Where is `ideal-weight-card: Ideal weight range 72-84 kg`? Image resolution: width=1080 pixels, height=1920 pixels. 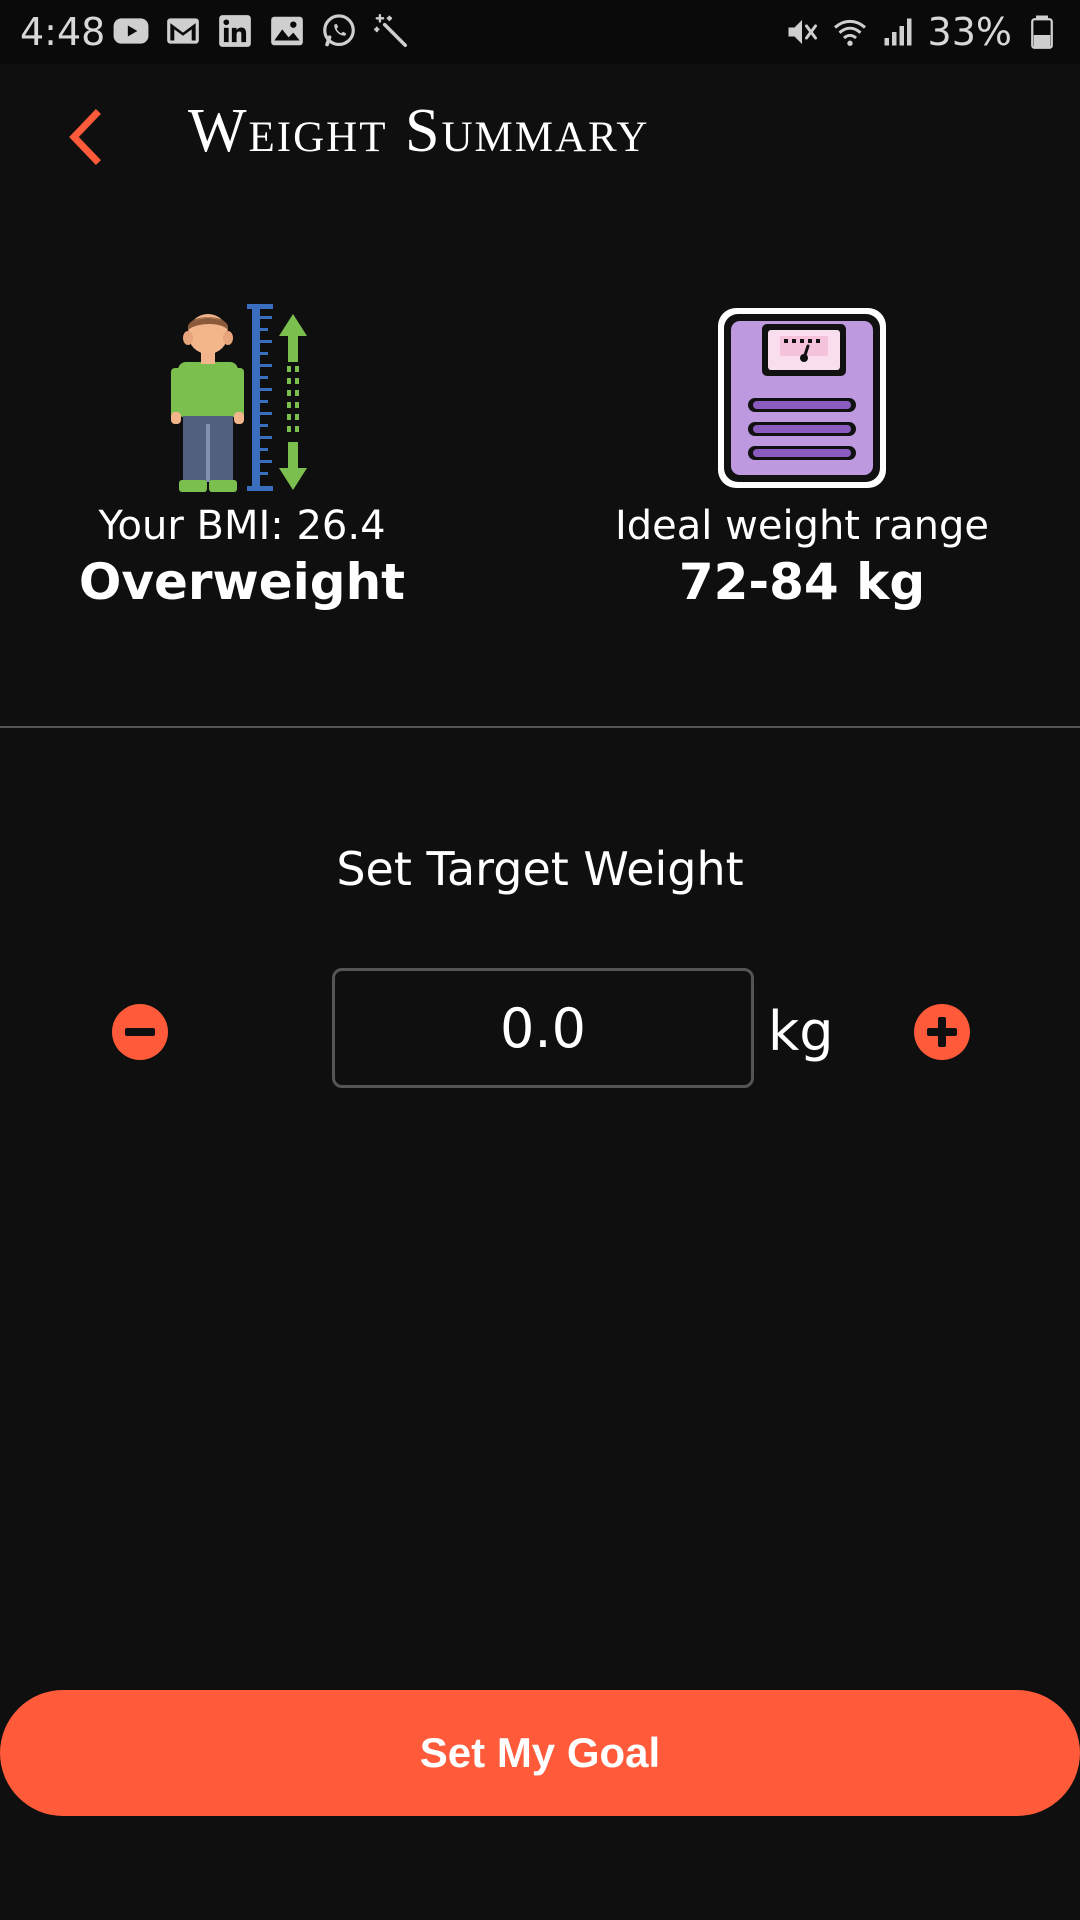 ideal-weight-card: Ideal weight range 72-84 kg is located at coordinates (802, 456).